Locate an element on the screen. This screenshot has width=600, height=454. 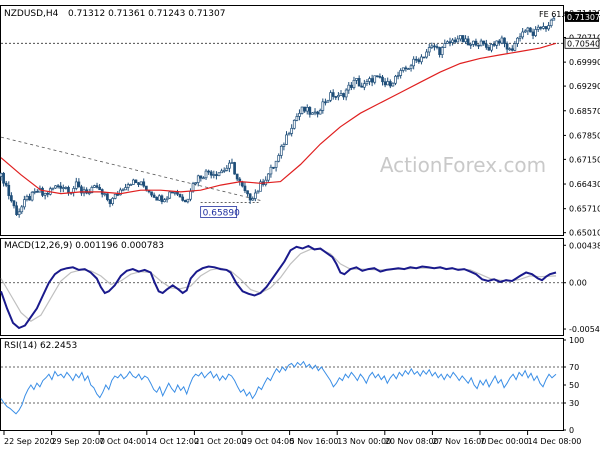
macd-tick-label: 0.00 is located at coordinates (578, 283).